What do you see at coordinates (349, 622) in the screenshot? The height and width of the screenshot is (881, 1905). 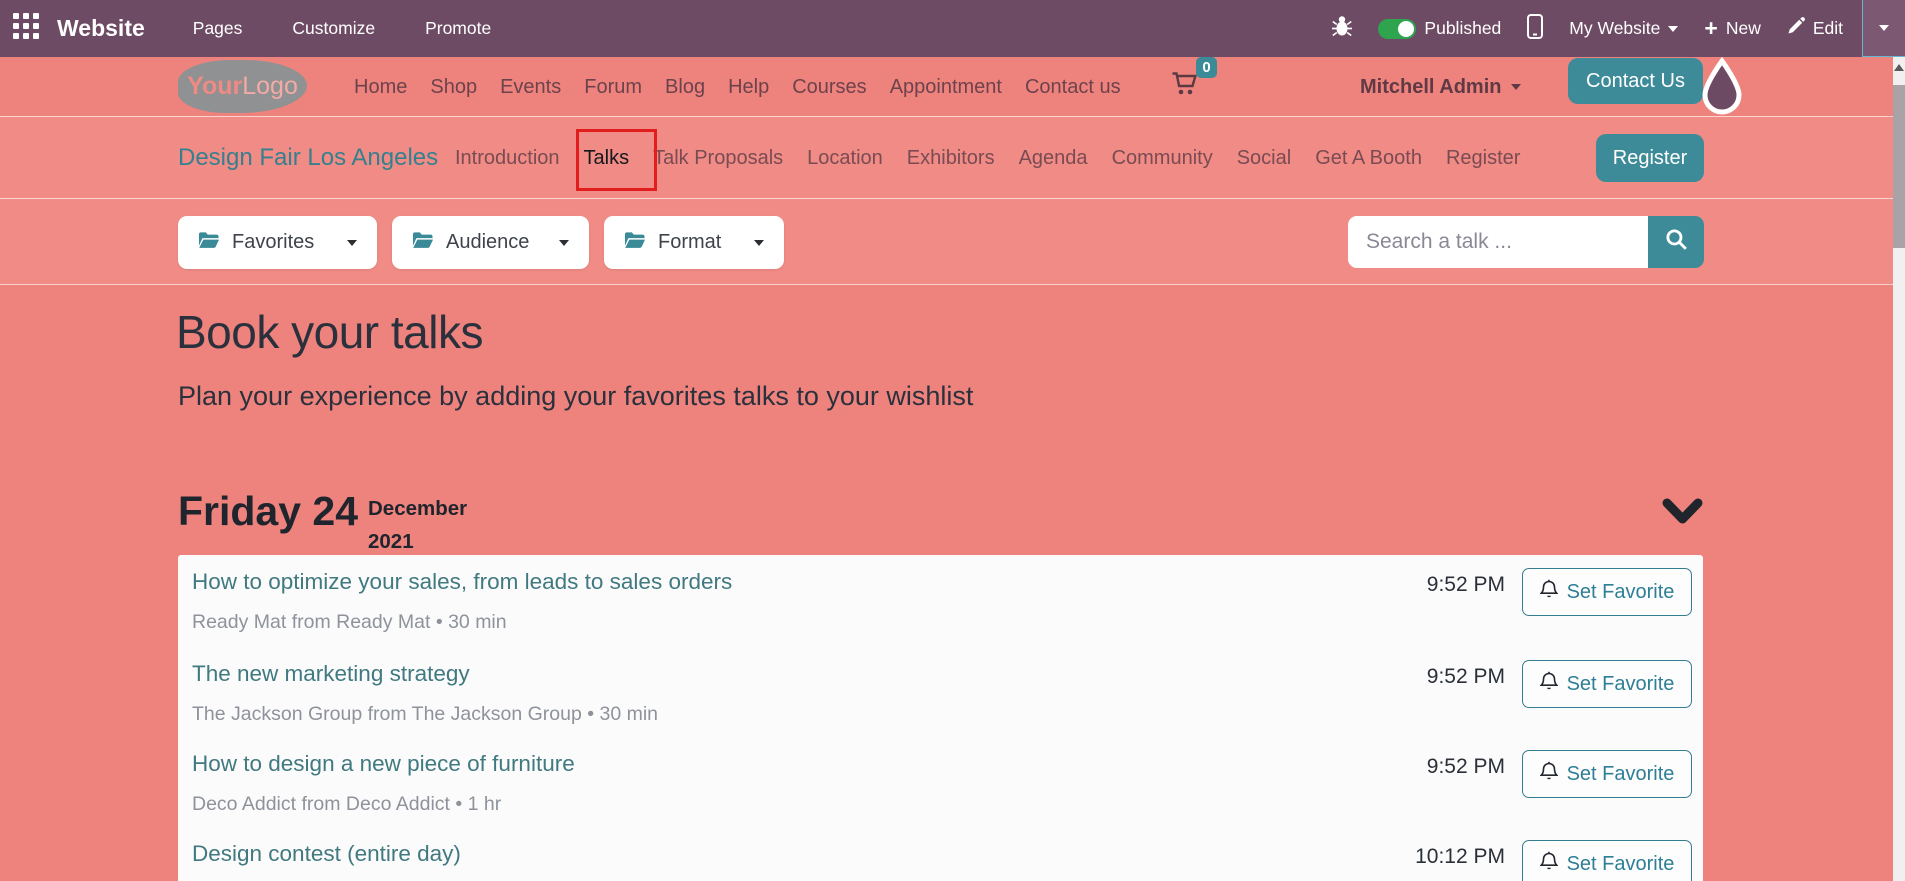 I see `talk-meta: Ready Mat from Ready Mat • 30 min` at bounding box center [349, 622].